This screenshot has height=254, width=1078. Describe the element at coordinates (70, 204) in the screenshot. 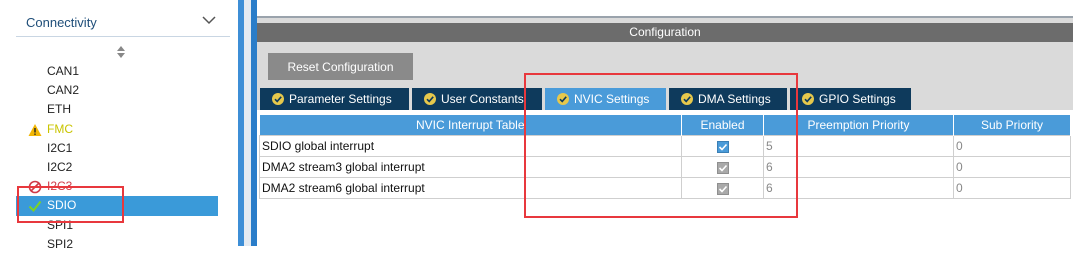

I see `highlight-box-sdio` at that location.